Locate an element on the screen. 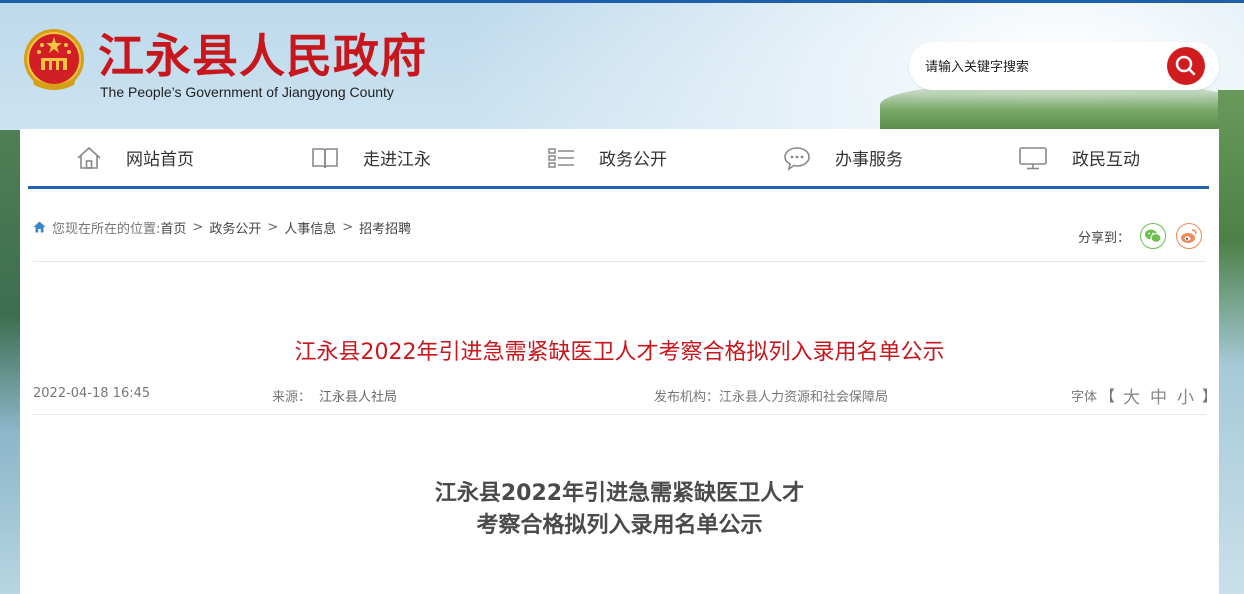 The image size is (1244, 594). article-title: 江永县2022年引进急需紧缺医卫人才考察合格拟列入录用名单公示 is located at coordinates (619, 352).